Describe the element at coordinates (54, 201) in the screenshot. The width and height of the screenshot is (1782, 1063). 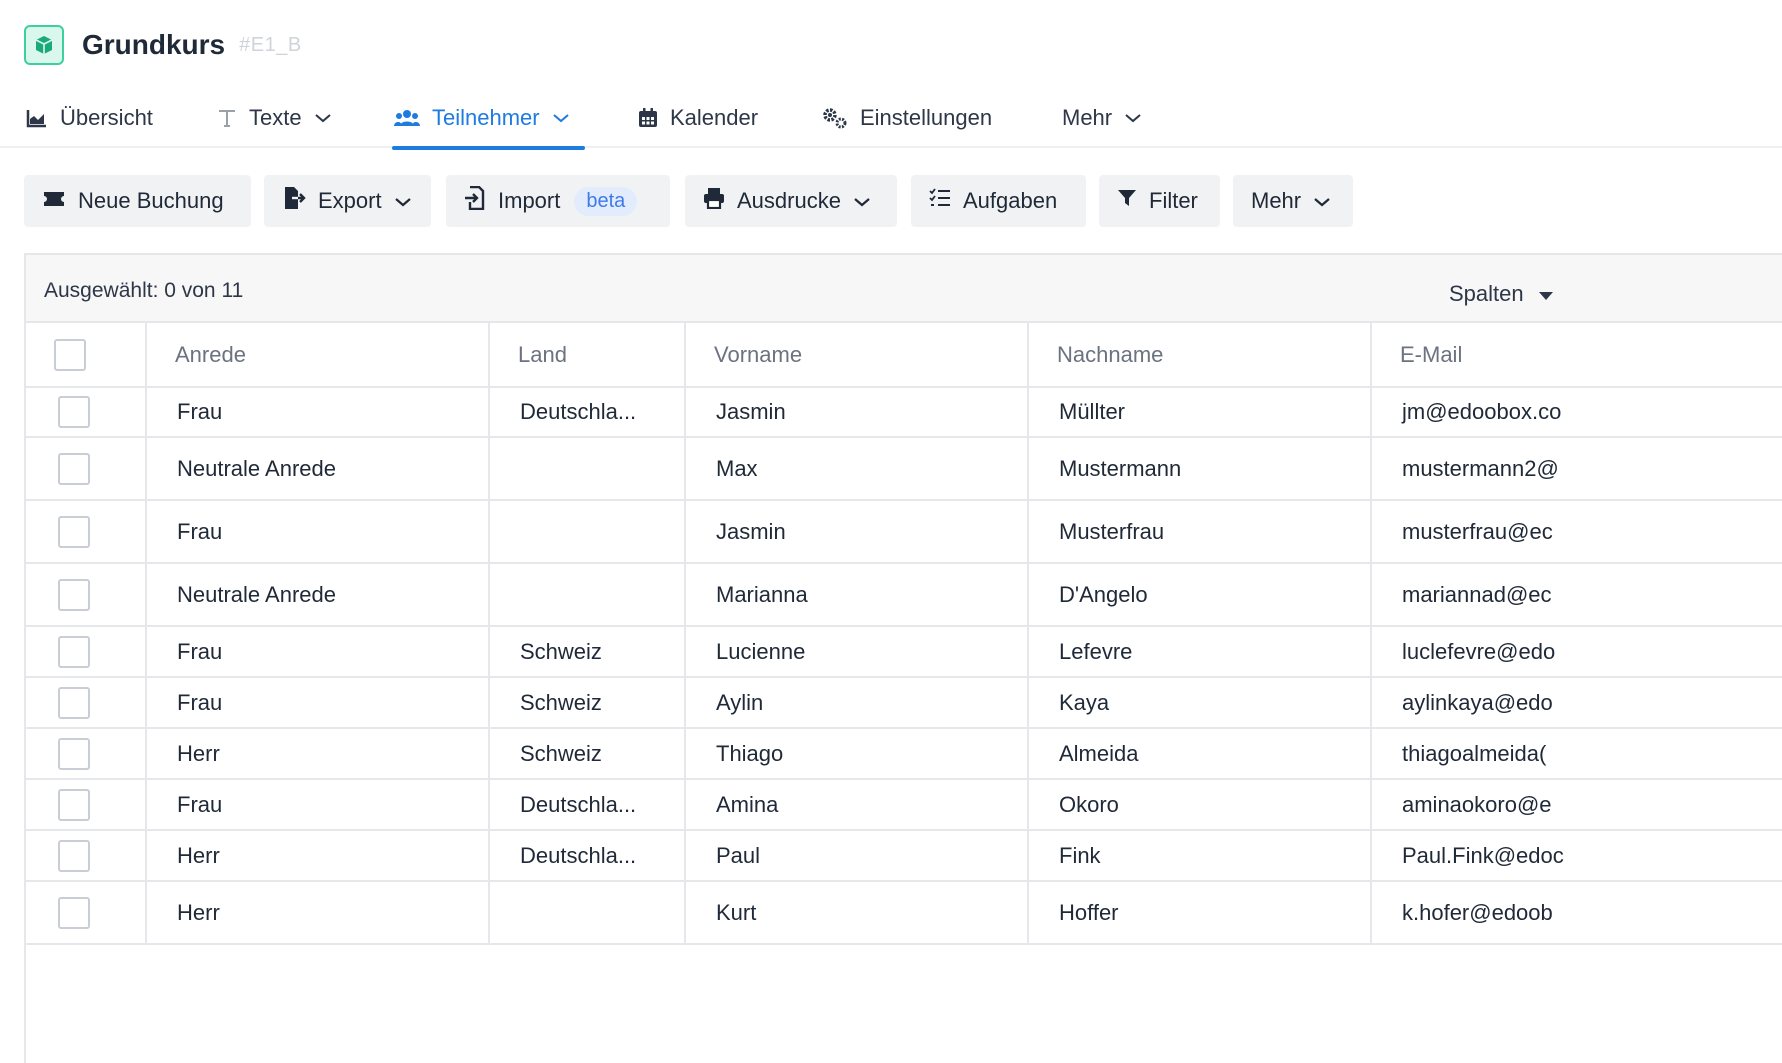
I see `ticket-icon` at that location.